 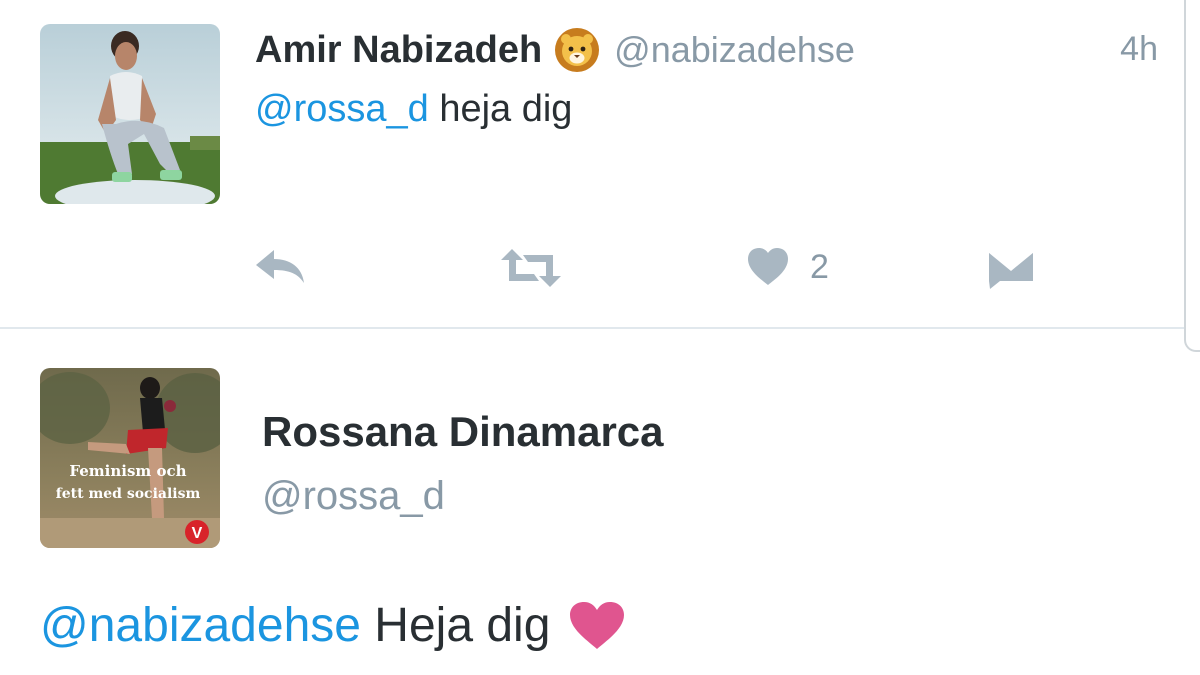 I want to click on tweet-text-content: heja dig, so click(x=500, y=109).